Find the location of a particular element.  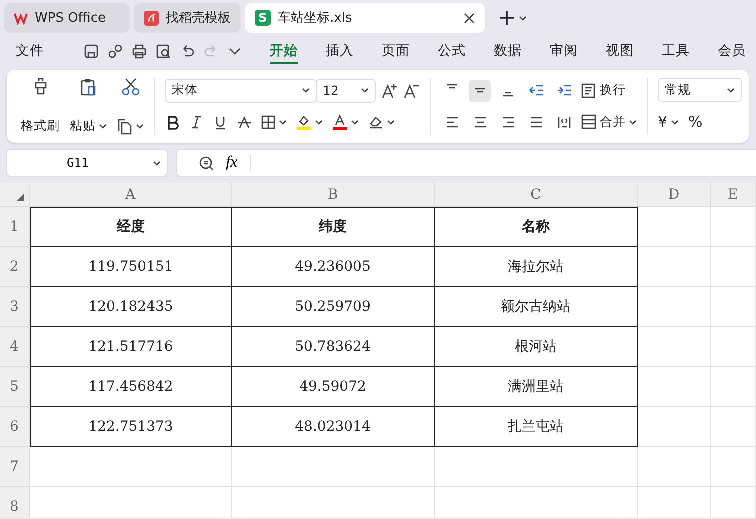

paste-button: 粘贴 is located at coordinates (88, 126).